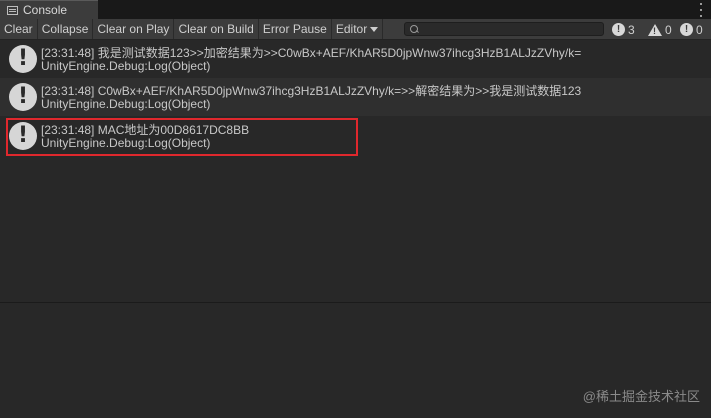  Describe the element at coordinates (134, 29) in the screenshot. I see `clear-on-play-button: Clear on Play` at that location.